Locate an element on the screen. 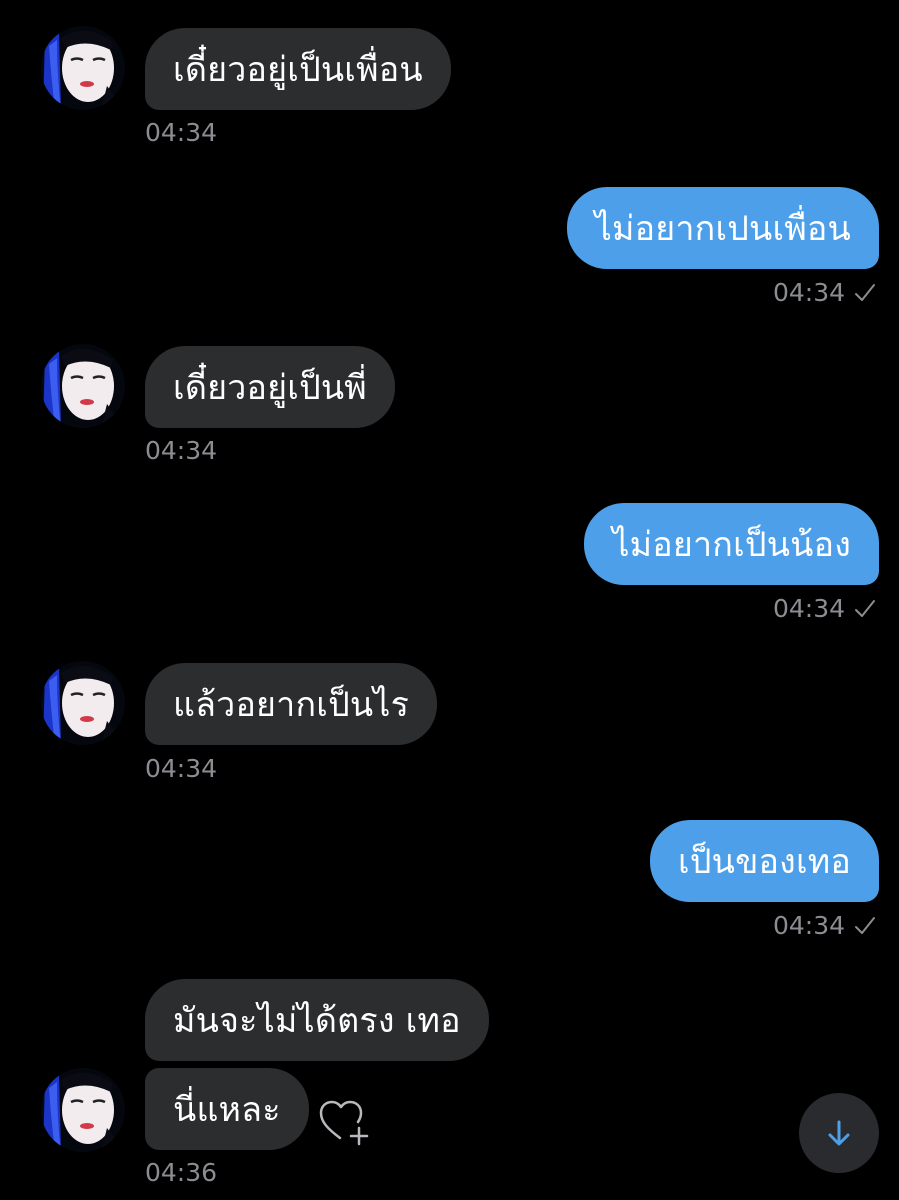 The image size is (899, 1200). message-text: เดี๋ยวอยู่เป็นพี่ is located at coordinates (270, 388).